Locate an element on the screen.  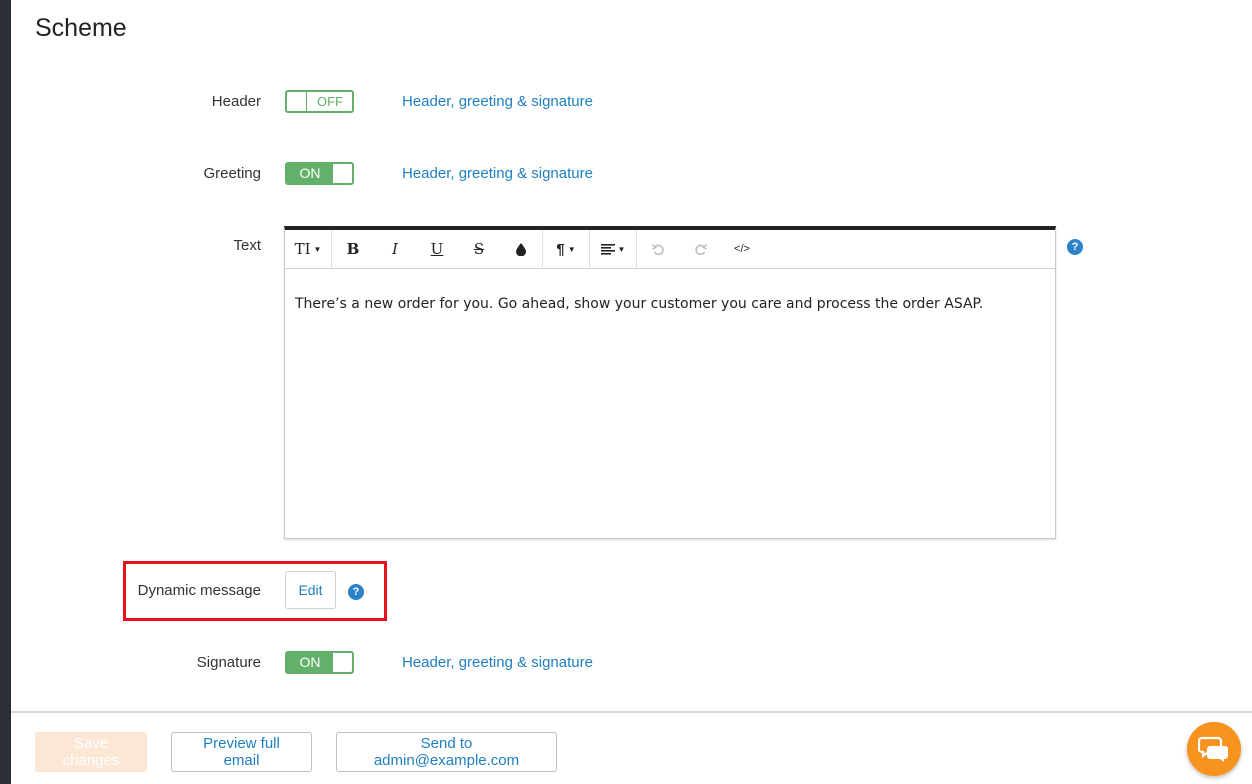
italic-button: I is located at coordinates (395, 249).